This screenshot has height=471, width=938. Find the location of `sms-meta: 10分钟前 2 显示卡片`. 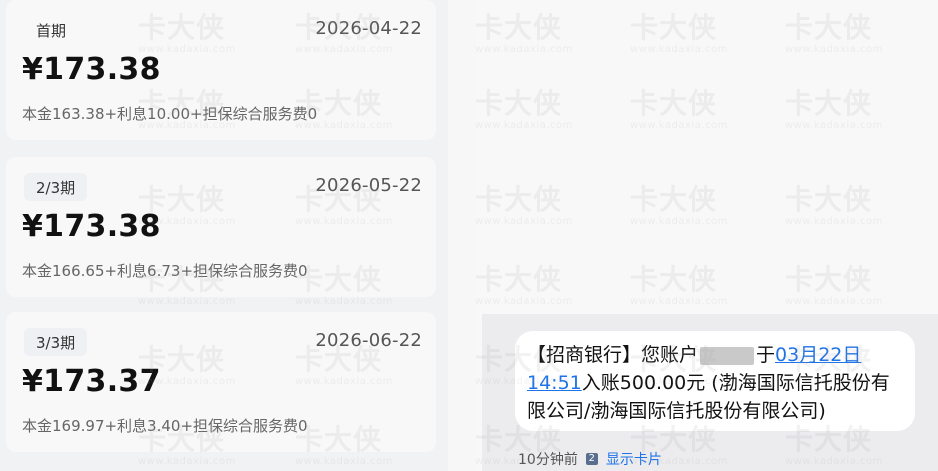

sms-meta: 10分钟前 2 显示卡片 is located at coordinates (590, 459).